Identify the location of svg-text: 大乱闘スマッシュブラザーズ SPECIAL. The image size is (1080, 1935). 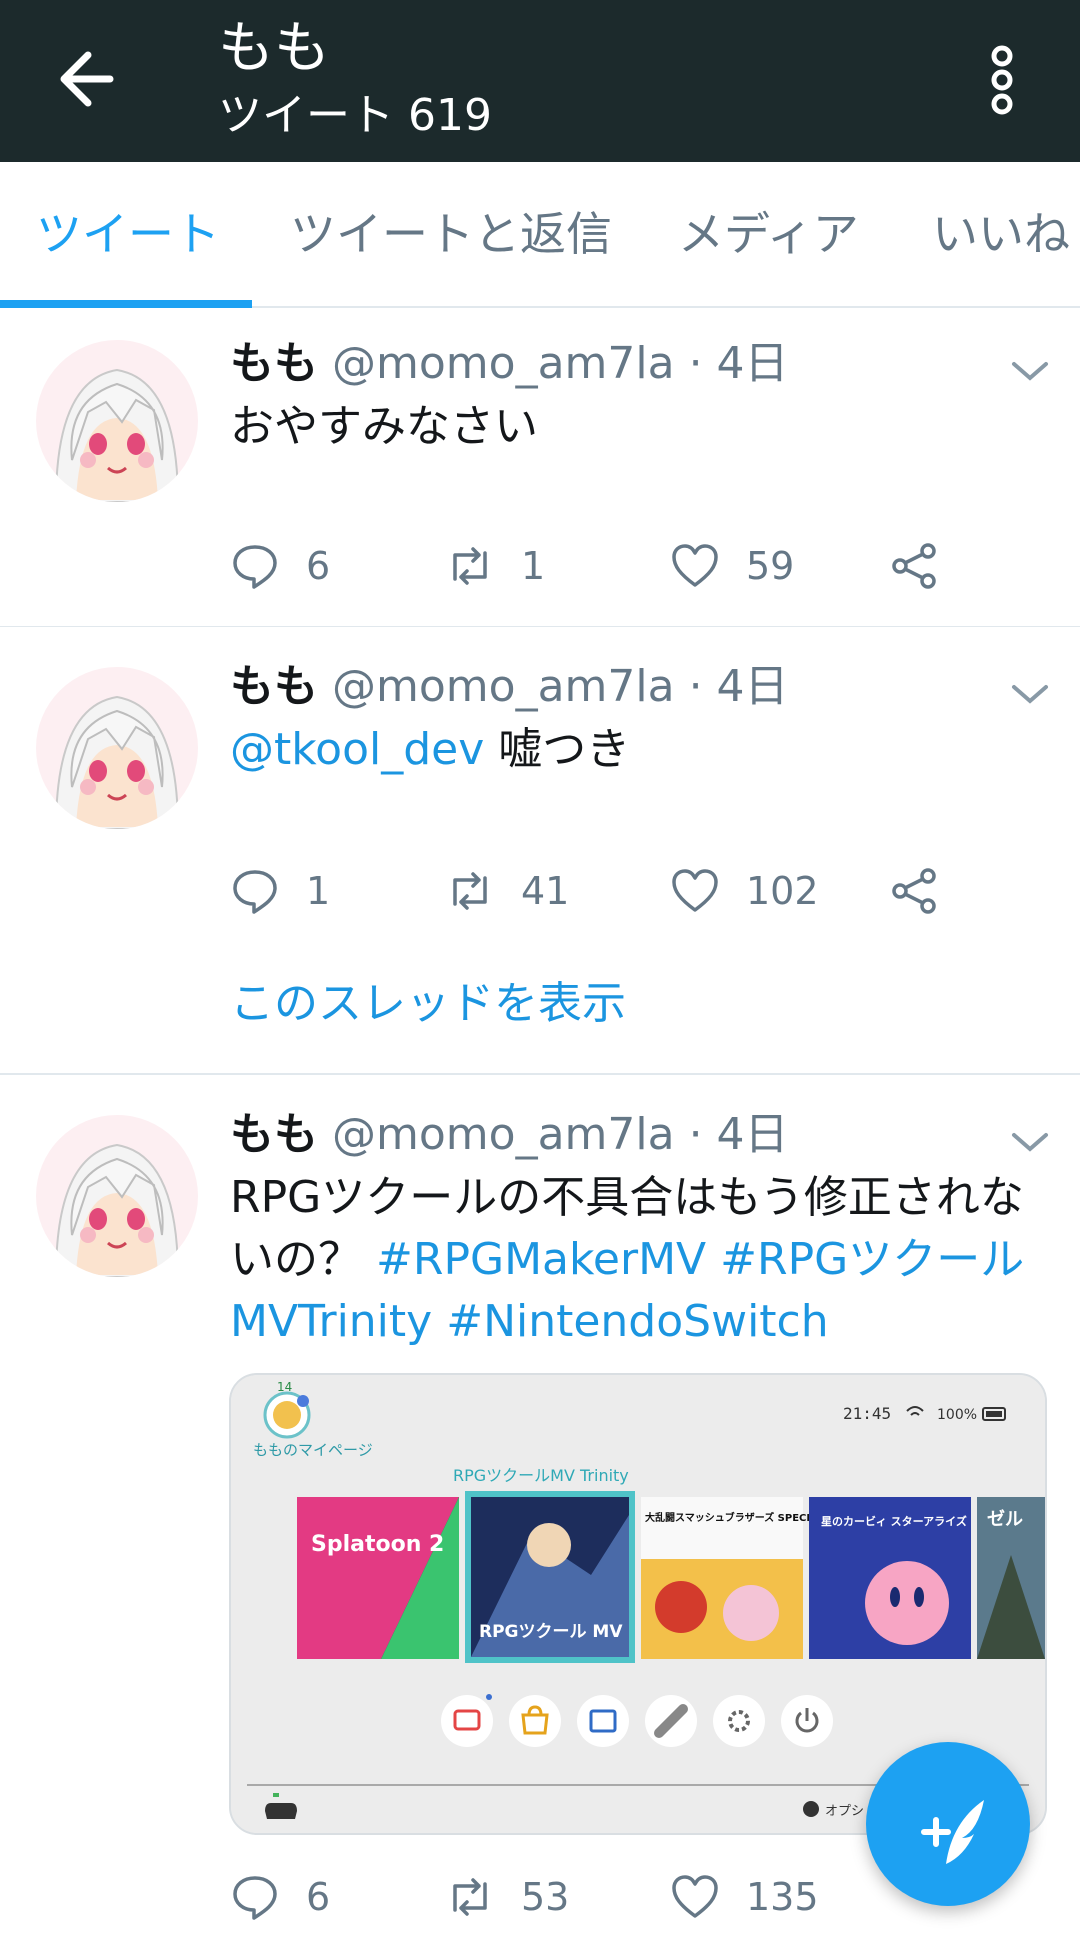
(735, 1517).